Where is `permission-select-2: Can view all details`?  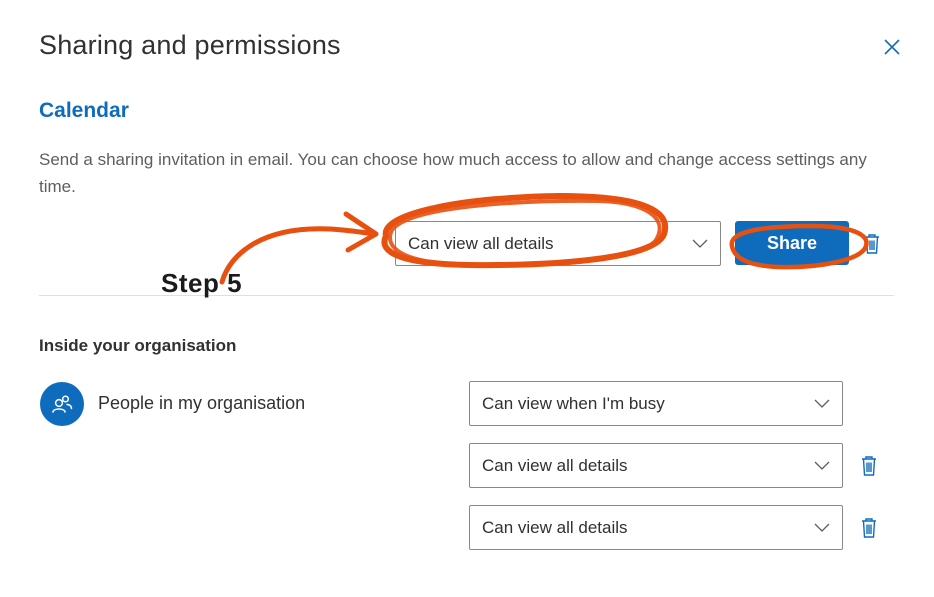 permission-select-2: Can view all details is located at coordinates (656, 465).